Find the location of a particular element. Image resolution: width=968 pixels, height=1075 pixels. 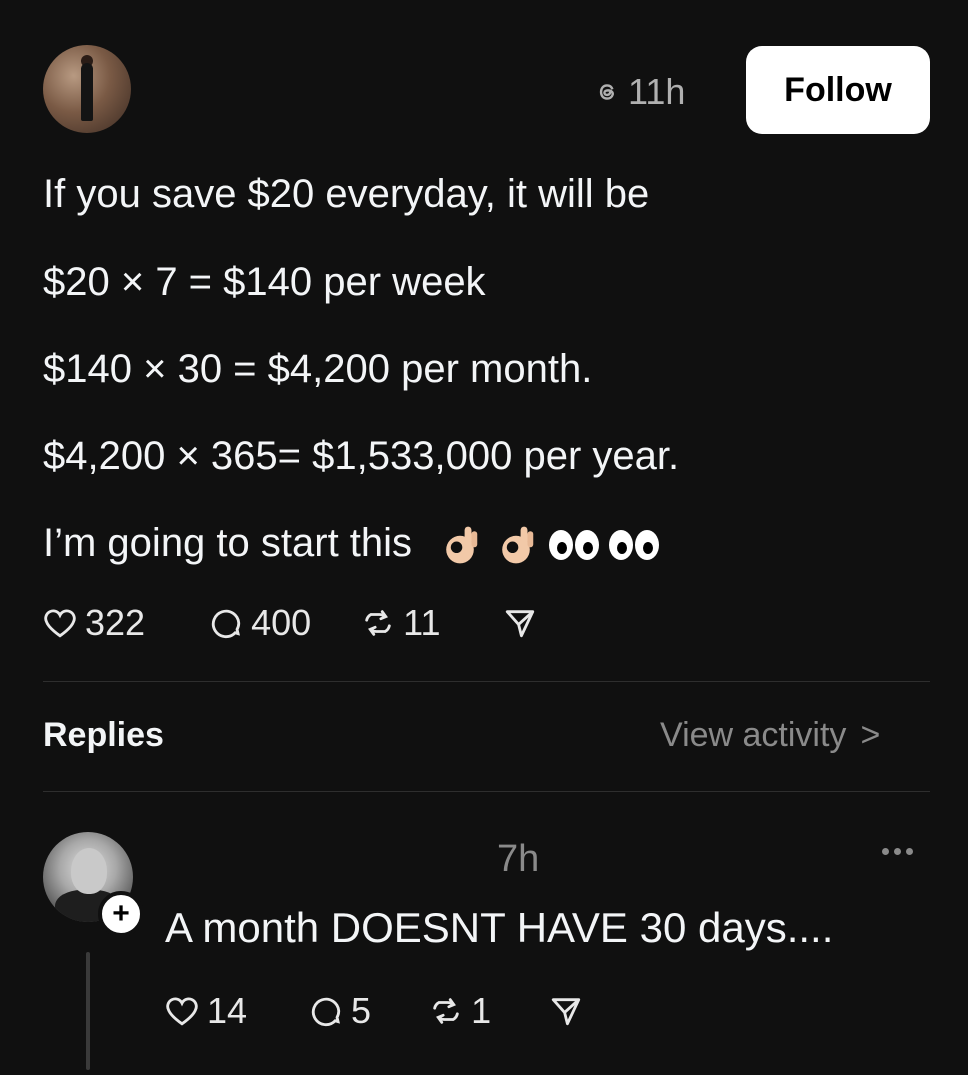

post-text-line-5: I’m going to start this is located at coordinates (351, 543).